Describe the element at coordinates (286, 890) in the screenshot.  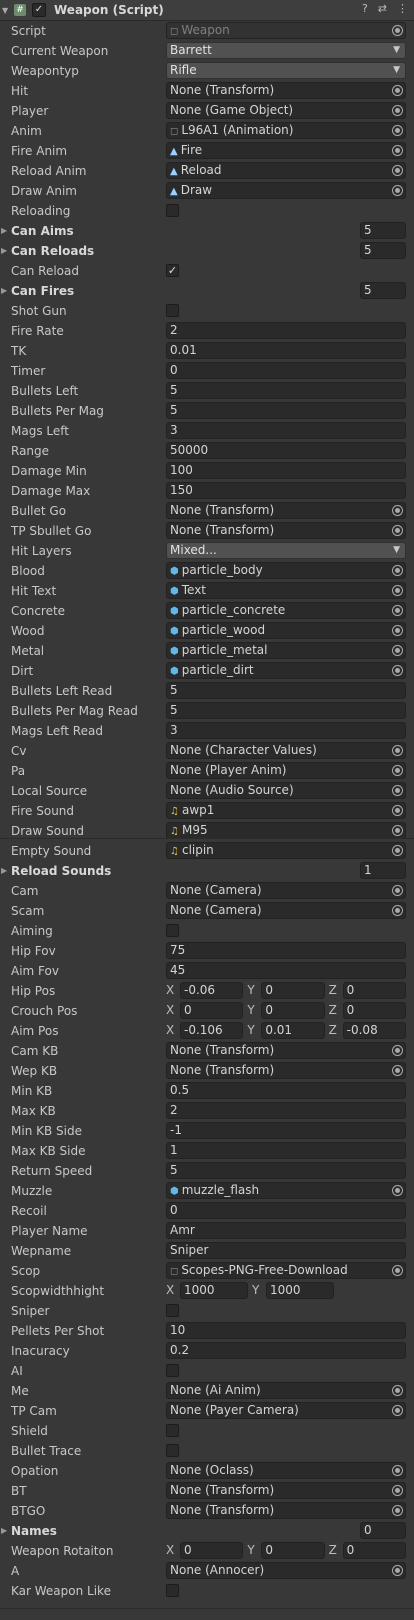
I see `object-field-cam: None (Camera)` at that location.